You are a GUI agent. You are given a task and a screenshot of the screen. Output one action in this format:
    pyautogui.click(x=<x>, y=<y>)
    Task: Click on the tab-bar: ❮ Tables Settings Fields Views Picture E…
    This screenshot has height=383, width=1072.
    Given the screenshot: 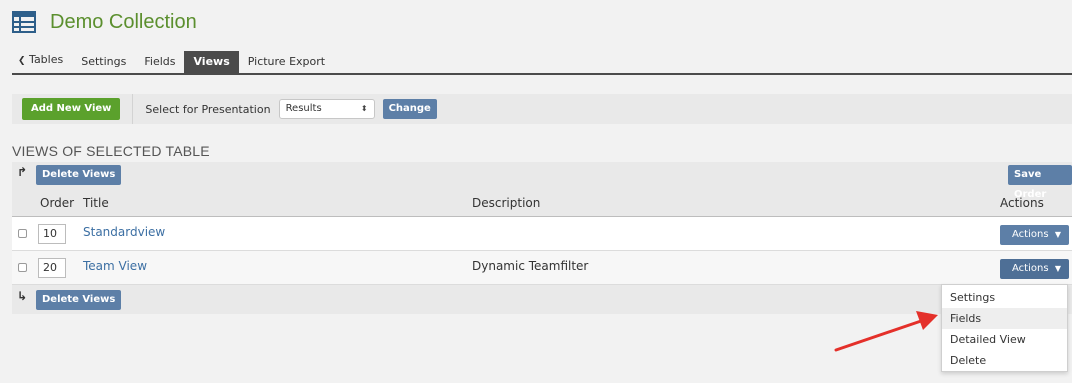 What is the action you would take?
    pyautogui.click(x=542, y=63)
    